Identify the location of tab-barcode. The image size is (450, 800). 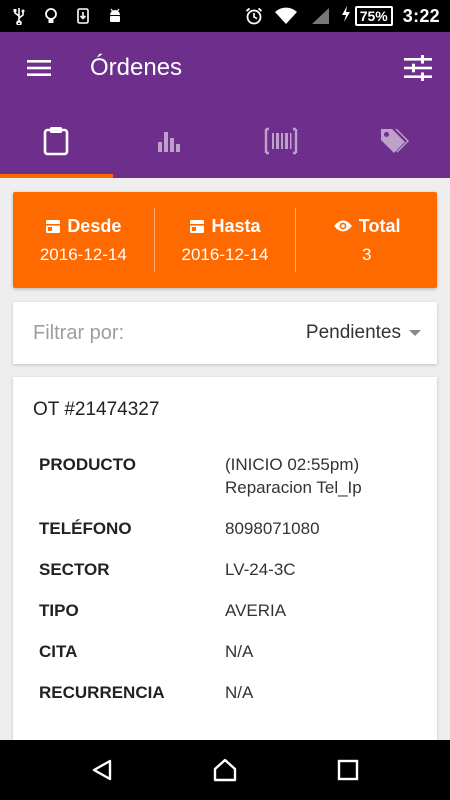
(281, 141).